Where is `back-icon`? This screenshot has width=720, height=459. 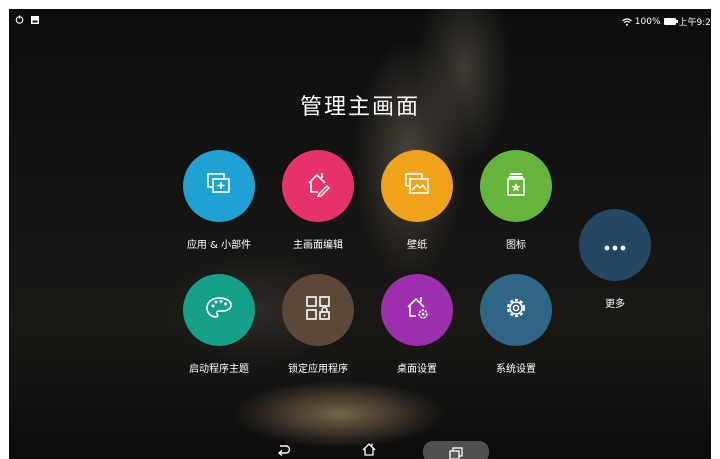
back-icon is located at coordinates (284, 450).